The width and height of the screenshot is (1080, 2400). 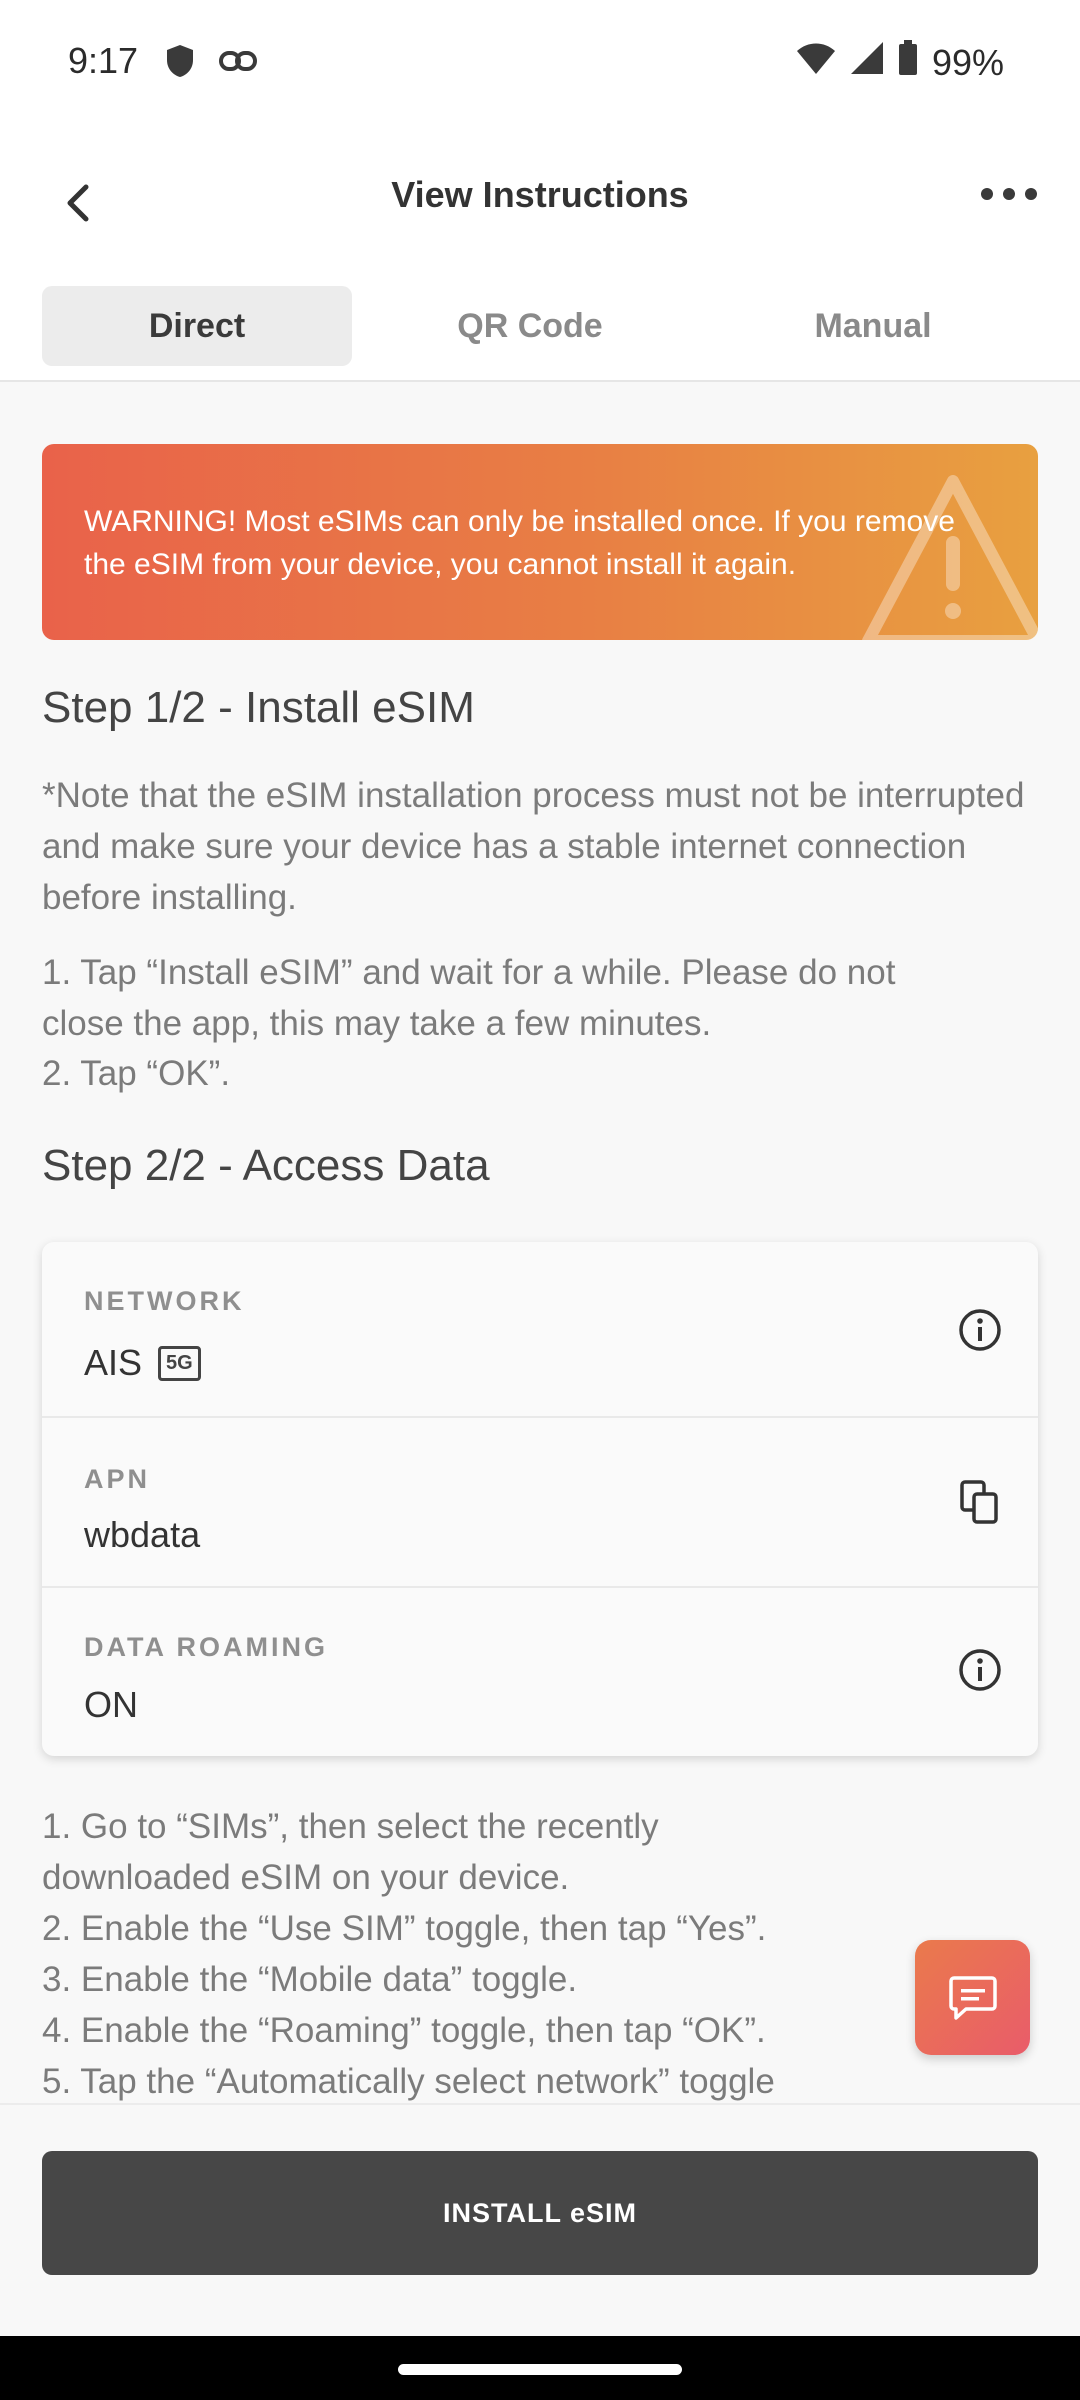 I want to click on copy-apn-button, so click(x=980, y=1502).